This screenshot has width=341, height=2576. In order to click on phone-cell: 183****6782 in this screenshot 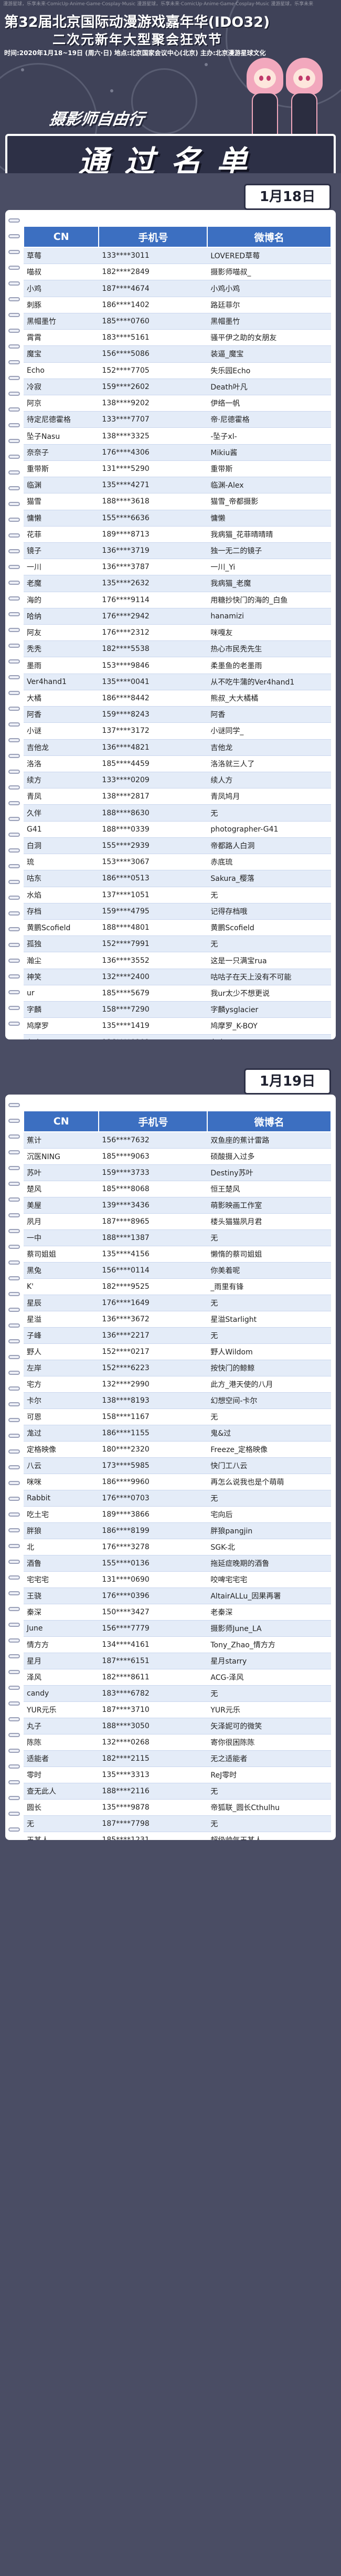, I will do `click(153, 1693)`.